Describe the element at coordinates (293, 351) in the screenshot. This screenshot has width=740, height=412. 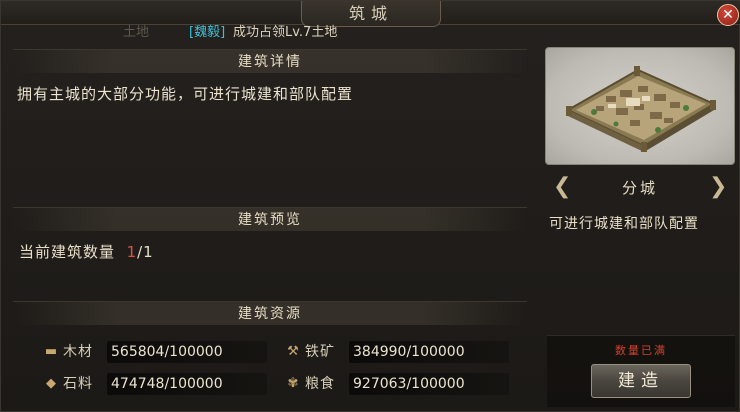
I see `iron-icon: ⚒` at that location.